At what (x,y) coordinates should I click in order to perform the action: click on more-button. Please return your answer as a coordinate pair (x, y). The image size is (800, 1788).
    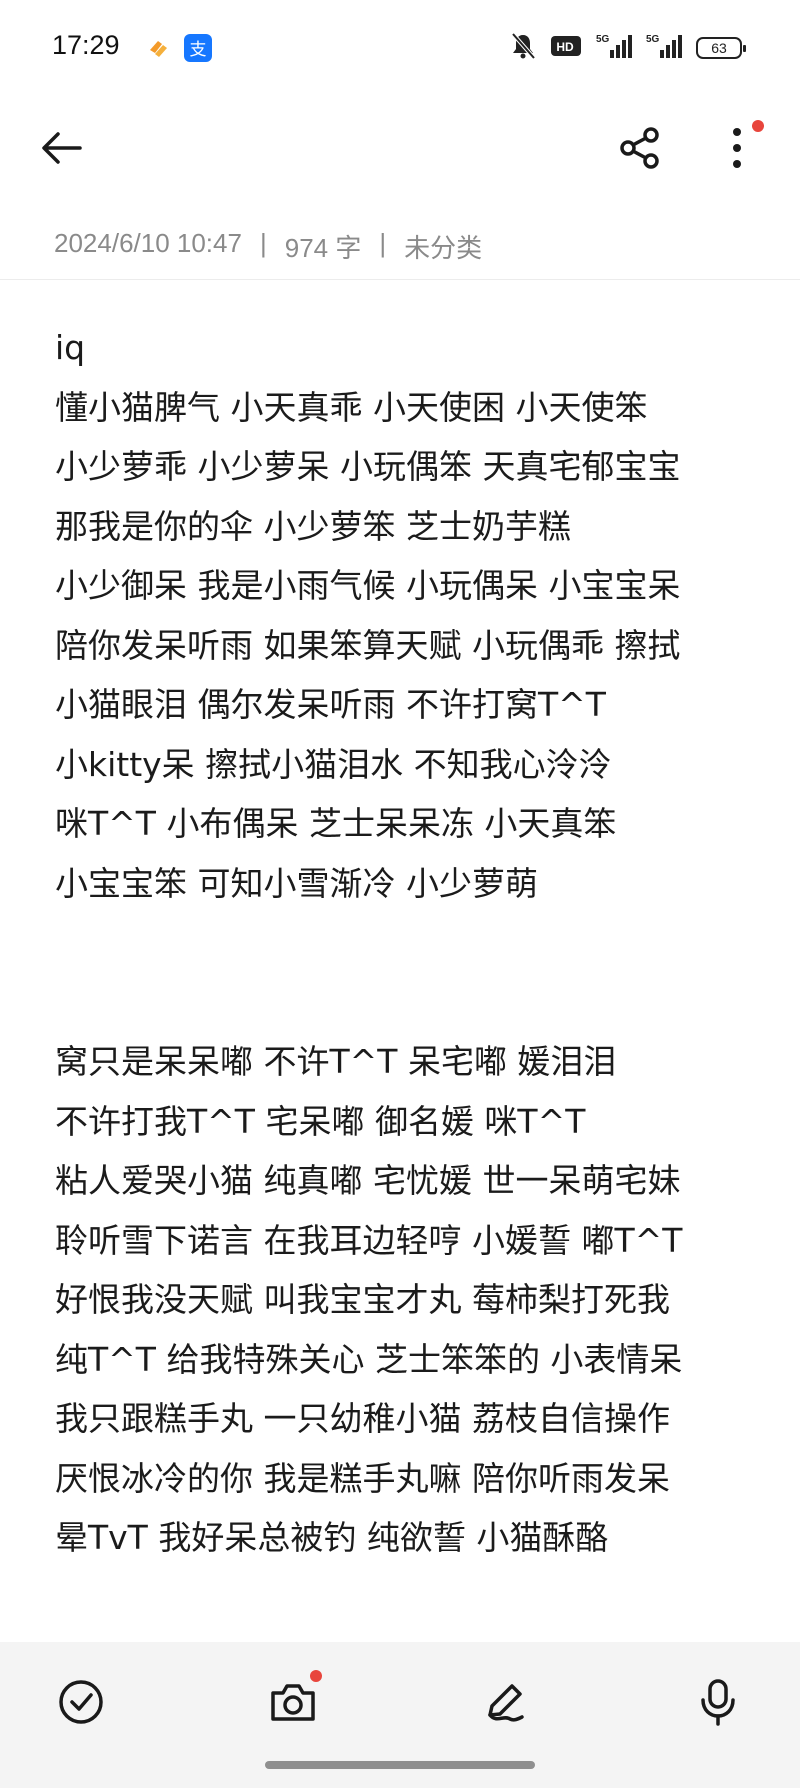
    Looking at the image, I should click on (737, 150).